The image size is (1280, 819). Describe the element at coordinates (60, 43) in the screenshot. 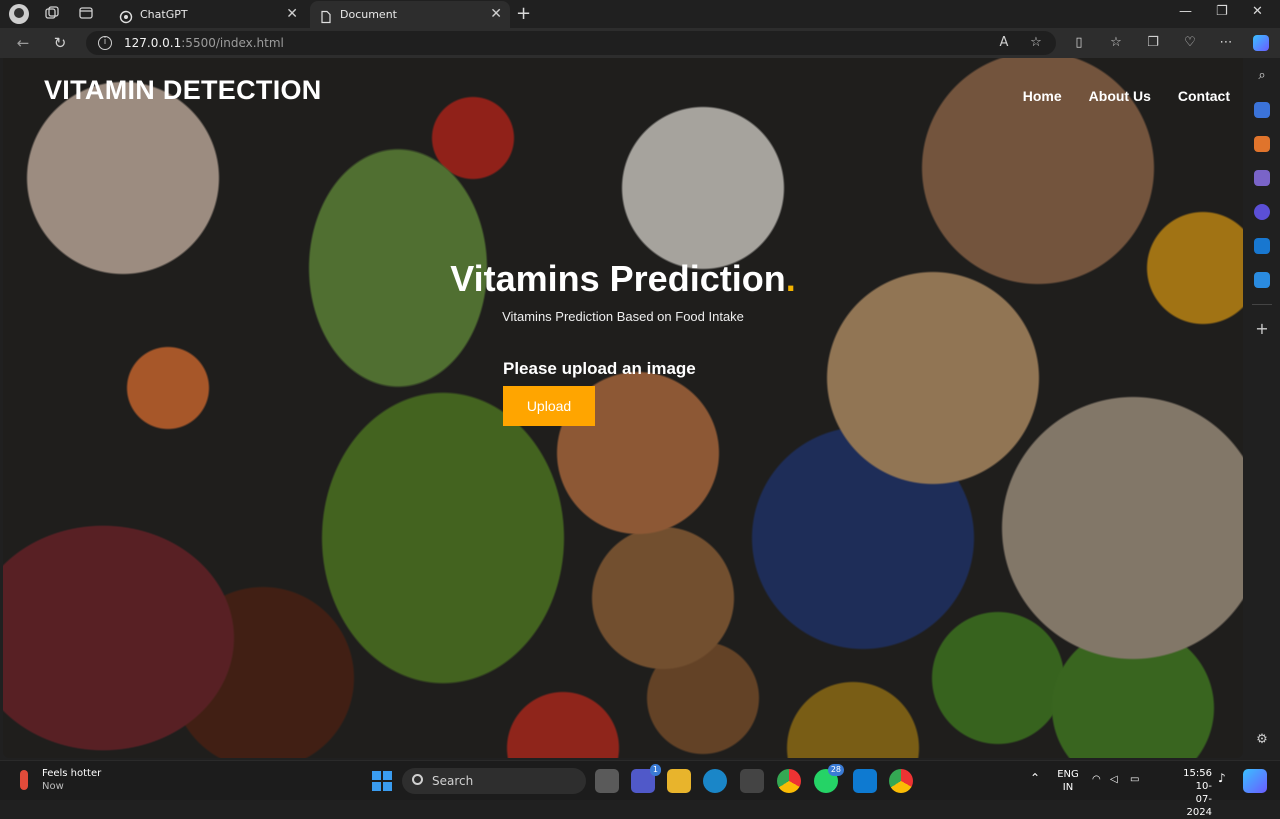

I see `refresh-button: ↻` at that location.